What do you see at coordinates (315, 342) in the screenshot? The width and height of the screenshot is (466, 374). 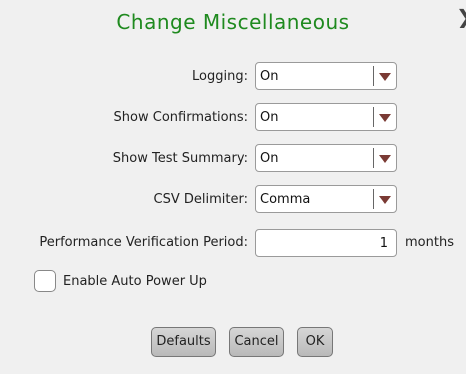 I see `ok-button: OK` at bounding box center [315, 342].